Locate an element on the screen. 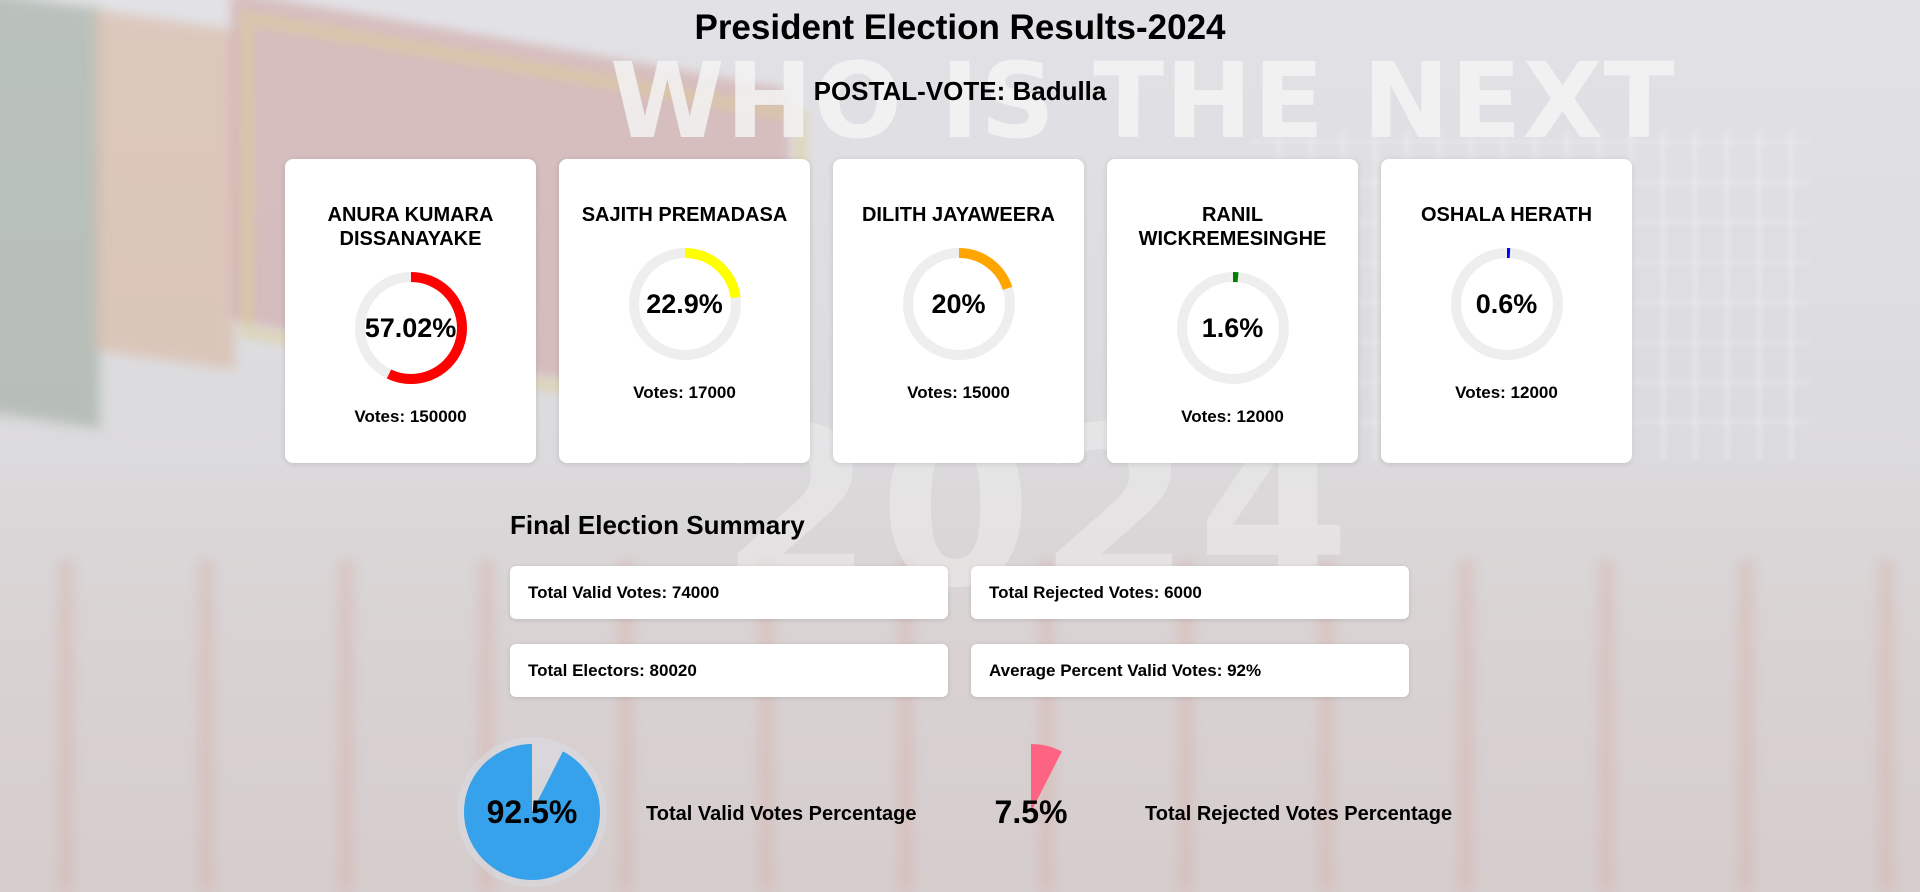 Image resolution: width=1920 pixels, height=892 pixels. rejected-votes-percent: 7.5% is located at coordinates (1031, 812).